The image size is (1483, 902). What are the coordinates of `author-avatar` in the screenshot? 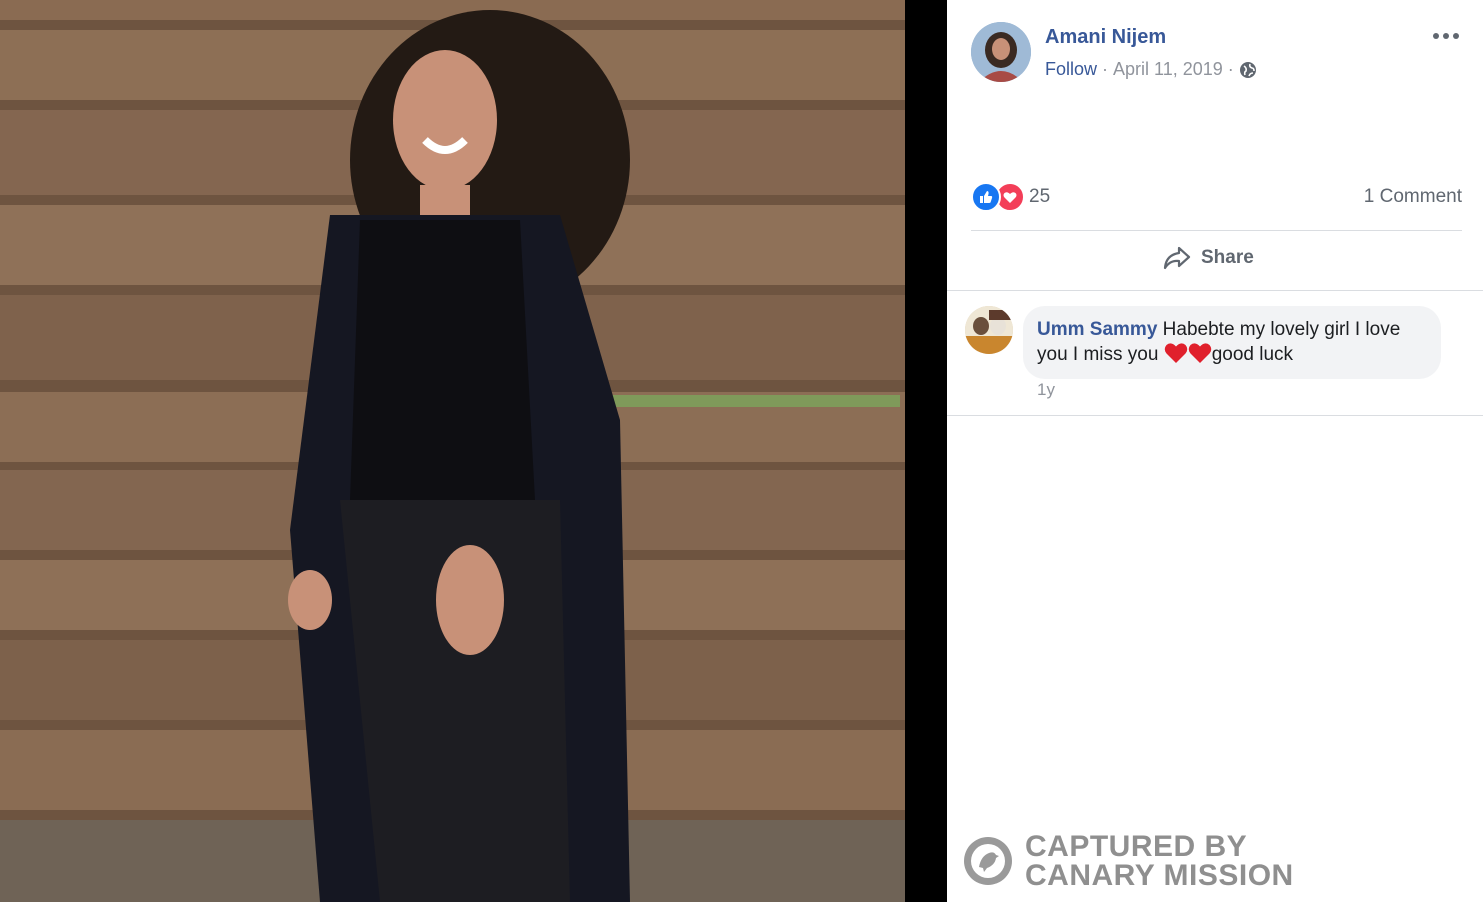 It's located at (1001, 52).